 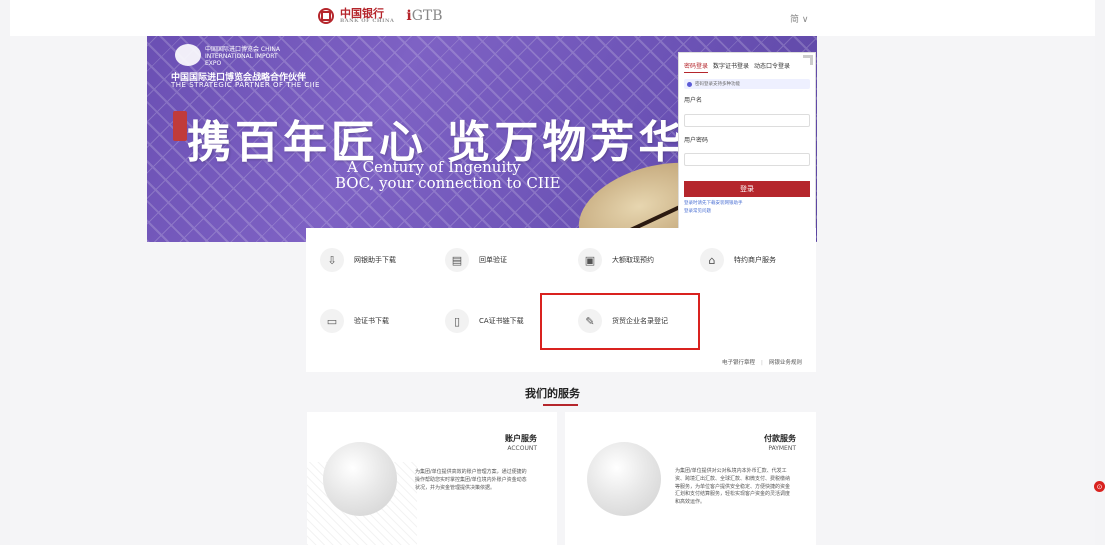 I want to click on password-label: 用户密码, so click(x=696, y=140).